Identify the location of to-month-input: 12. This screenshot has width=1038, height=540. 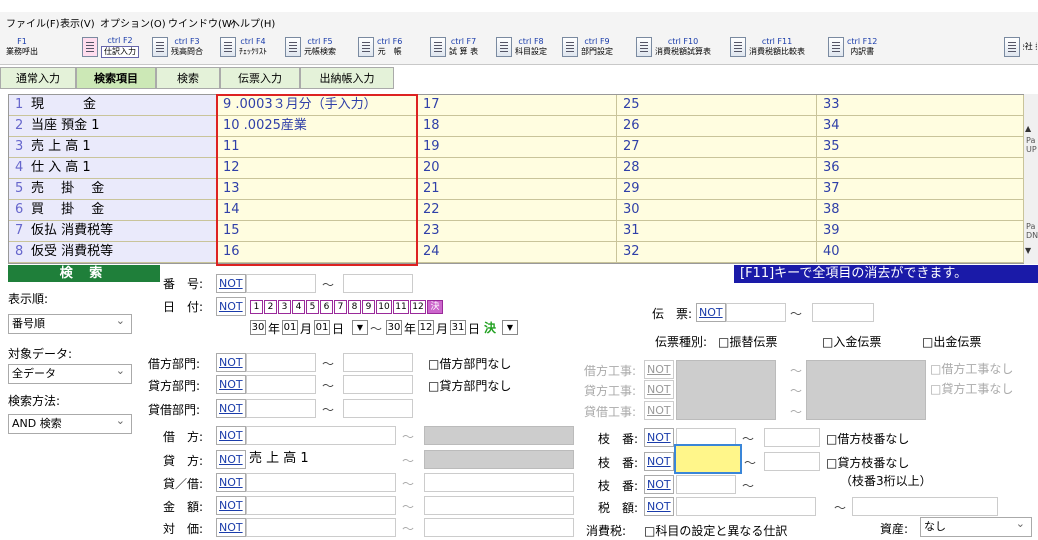
(426, 327).